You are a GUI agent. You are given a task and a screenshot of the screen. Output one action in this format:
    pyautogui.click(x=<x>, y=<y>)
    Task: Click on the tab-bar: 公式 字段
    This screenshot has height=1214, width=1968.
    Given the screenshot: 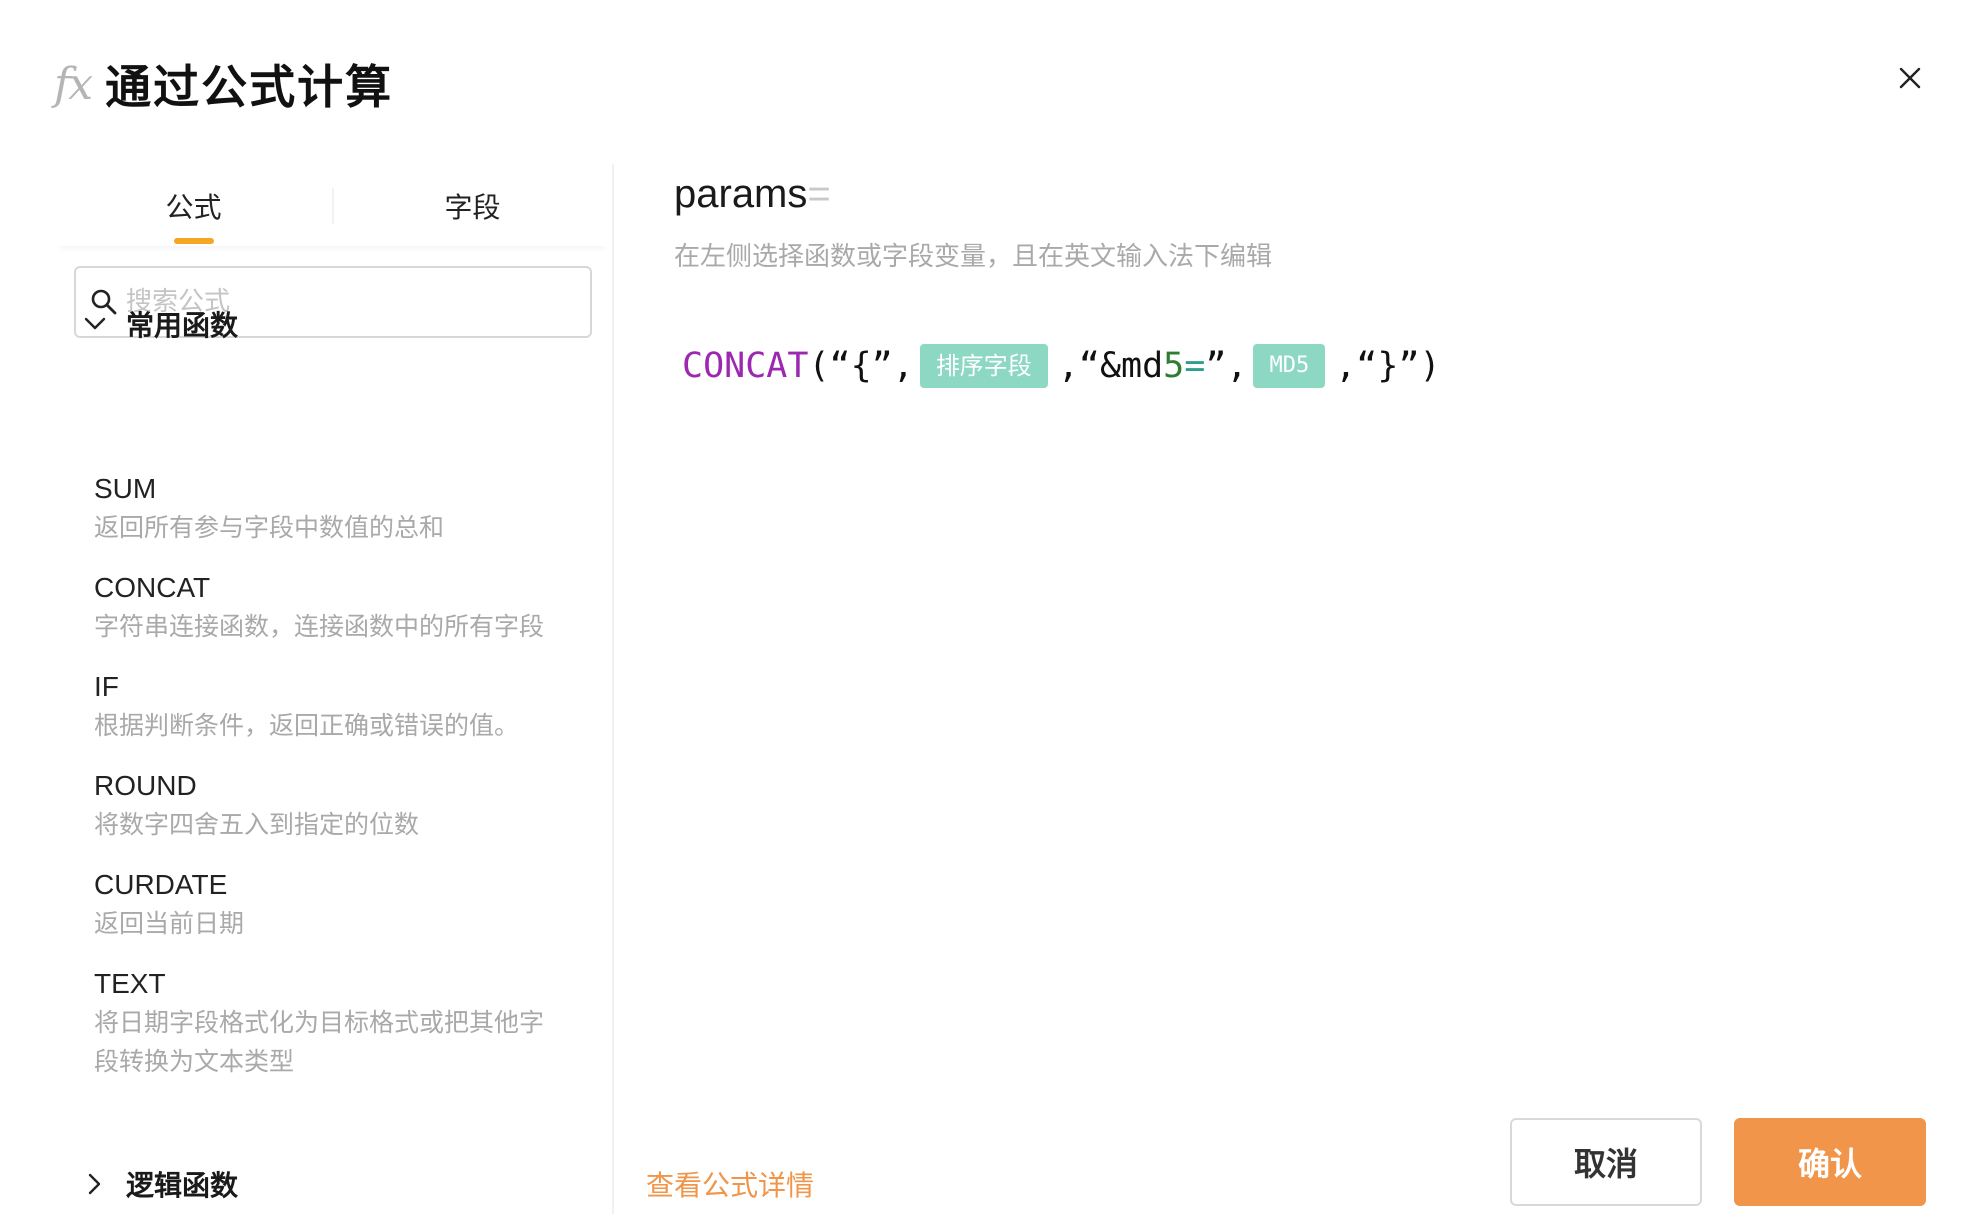 What is the action you would take?
    pyautogui.click(x=333, y=205)
    